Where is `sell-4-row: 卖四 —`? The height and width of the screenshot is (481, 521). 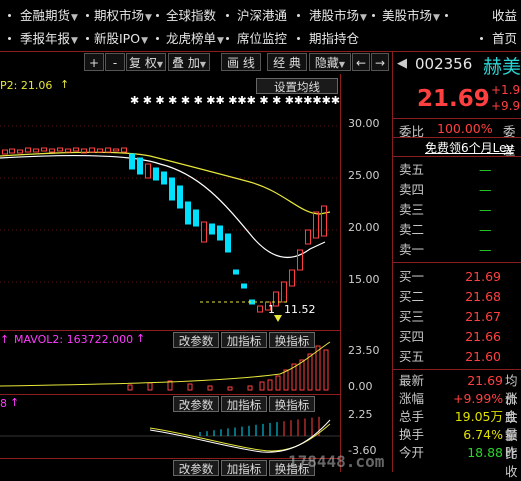
sell-4-row: 卖四 — is located at coordinates (445, 189).